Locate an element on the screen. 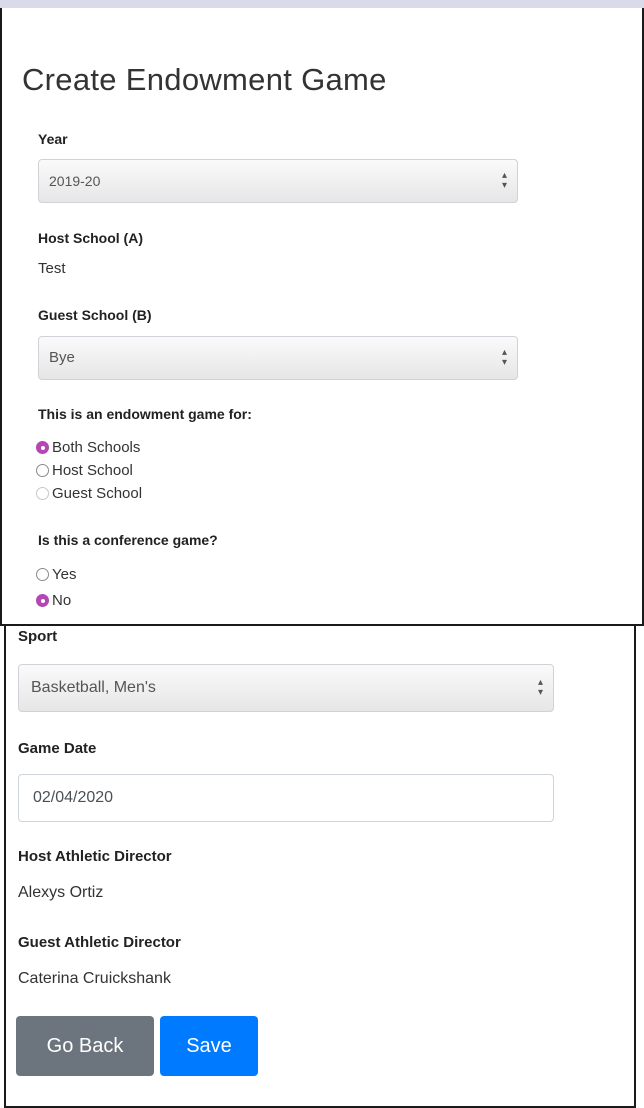 The width and height of the screenshot is (644, 1108). sport-select-value: Basketball, Men's is located at coordinates (93, 687).